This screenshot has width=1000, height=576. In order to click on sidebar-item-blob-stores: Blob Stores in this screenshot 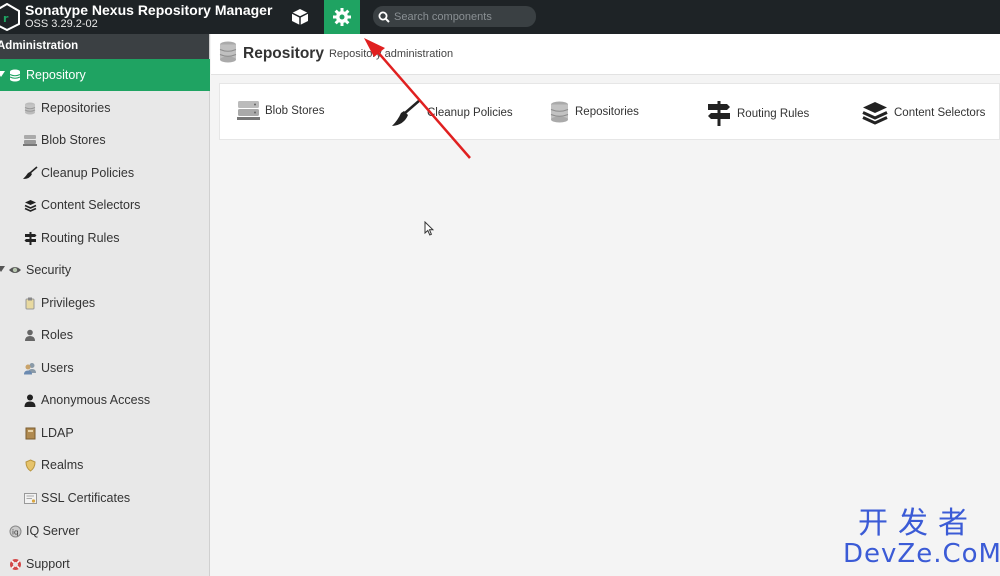, I will do `click(105, 140)`.